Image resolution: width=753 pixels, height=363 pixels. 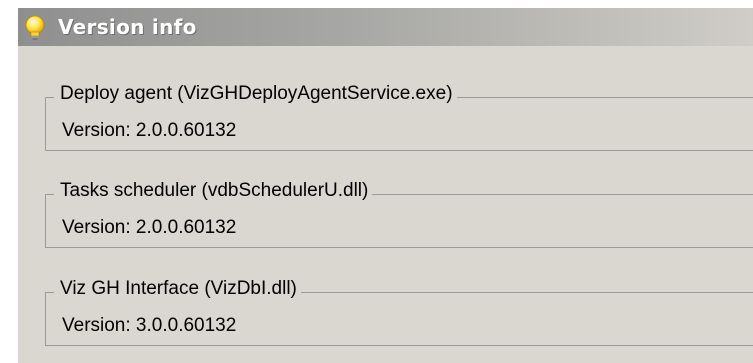 What do you see at coordinates (35, 28) in the screenshot?
I see `lightbulb-icon` at bounding box center [35, 28].